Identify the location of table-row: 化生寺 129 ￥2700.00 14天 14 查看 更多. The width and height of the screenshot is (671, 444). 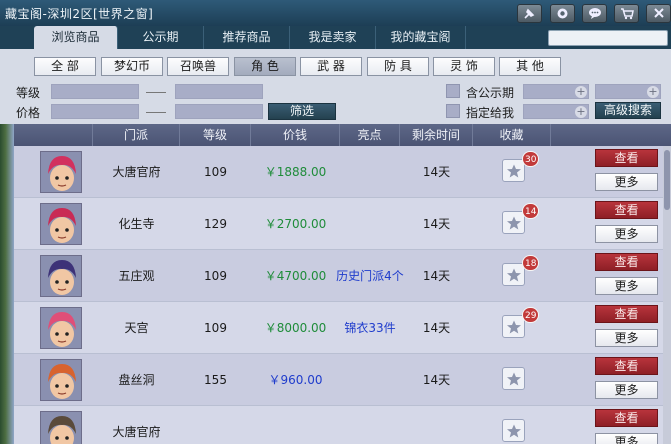
(342, 224).